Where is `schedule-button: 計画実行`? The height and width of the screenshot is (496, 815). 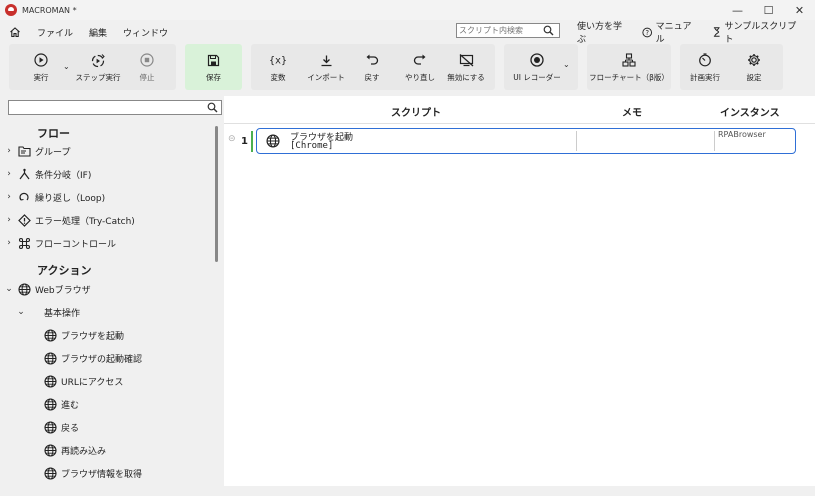 schedule-button: 計画実行 is located at coordinates (705, 67).